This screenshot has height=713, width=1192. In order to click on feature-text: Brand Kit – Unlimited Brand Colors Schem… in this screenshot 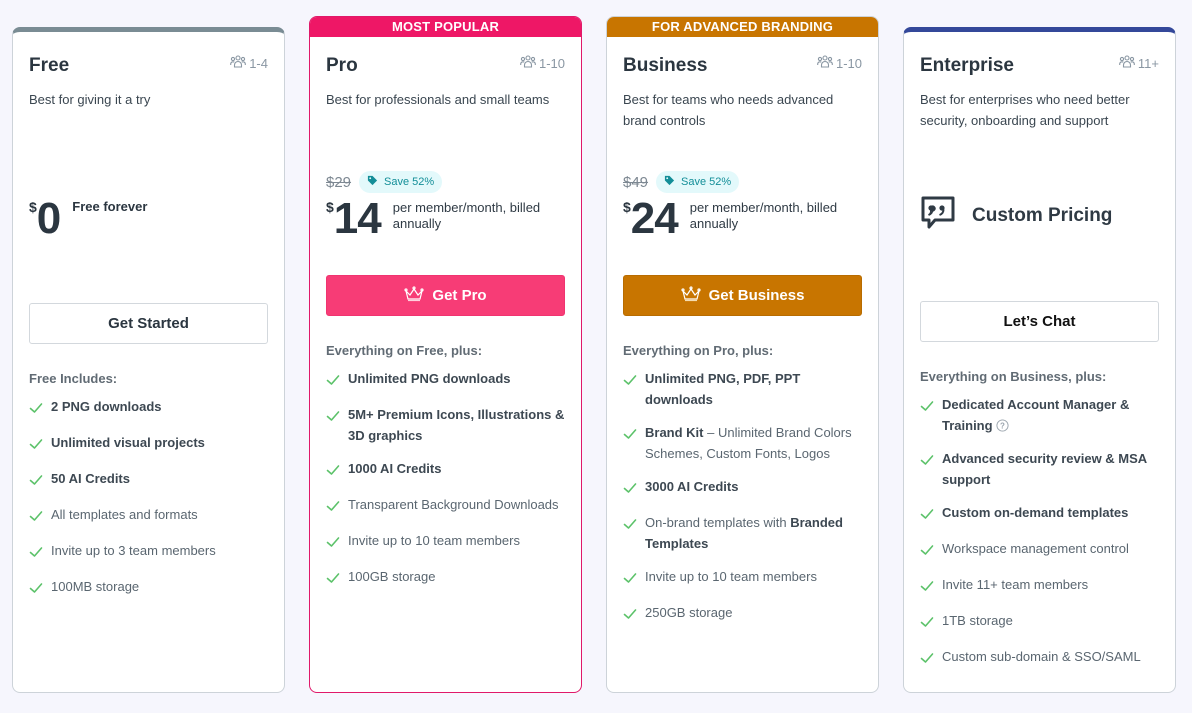, I will do `click(753, 443)`.